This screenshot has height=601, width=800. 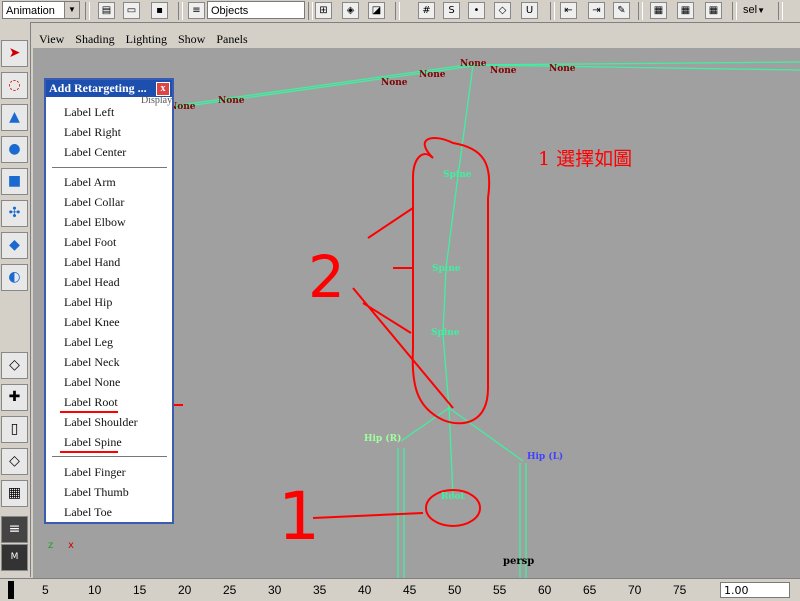 I want to click on save-scene-icon: ▪, so click(x=159, y=10).